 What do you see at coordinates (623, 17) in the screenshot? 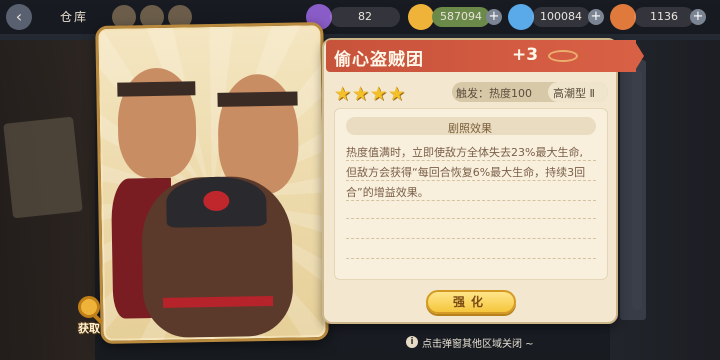
I see `ticket-icon` at bounding box center [623, 17].